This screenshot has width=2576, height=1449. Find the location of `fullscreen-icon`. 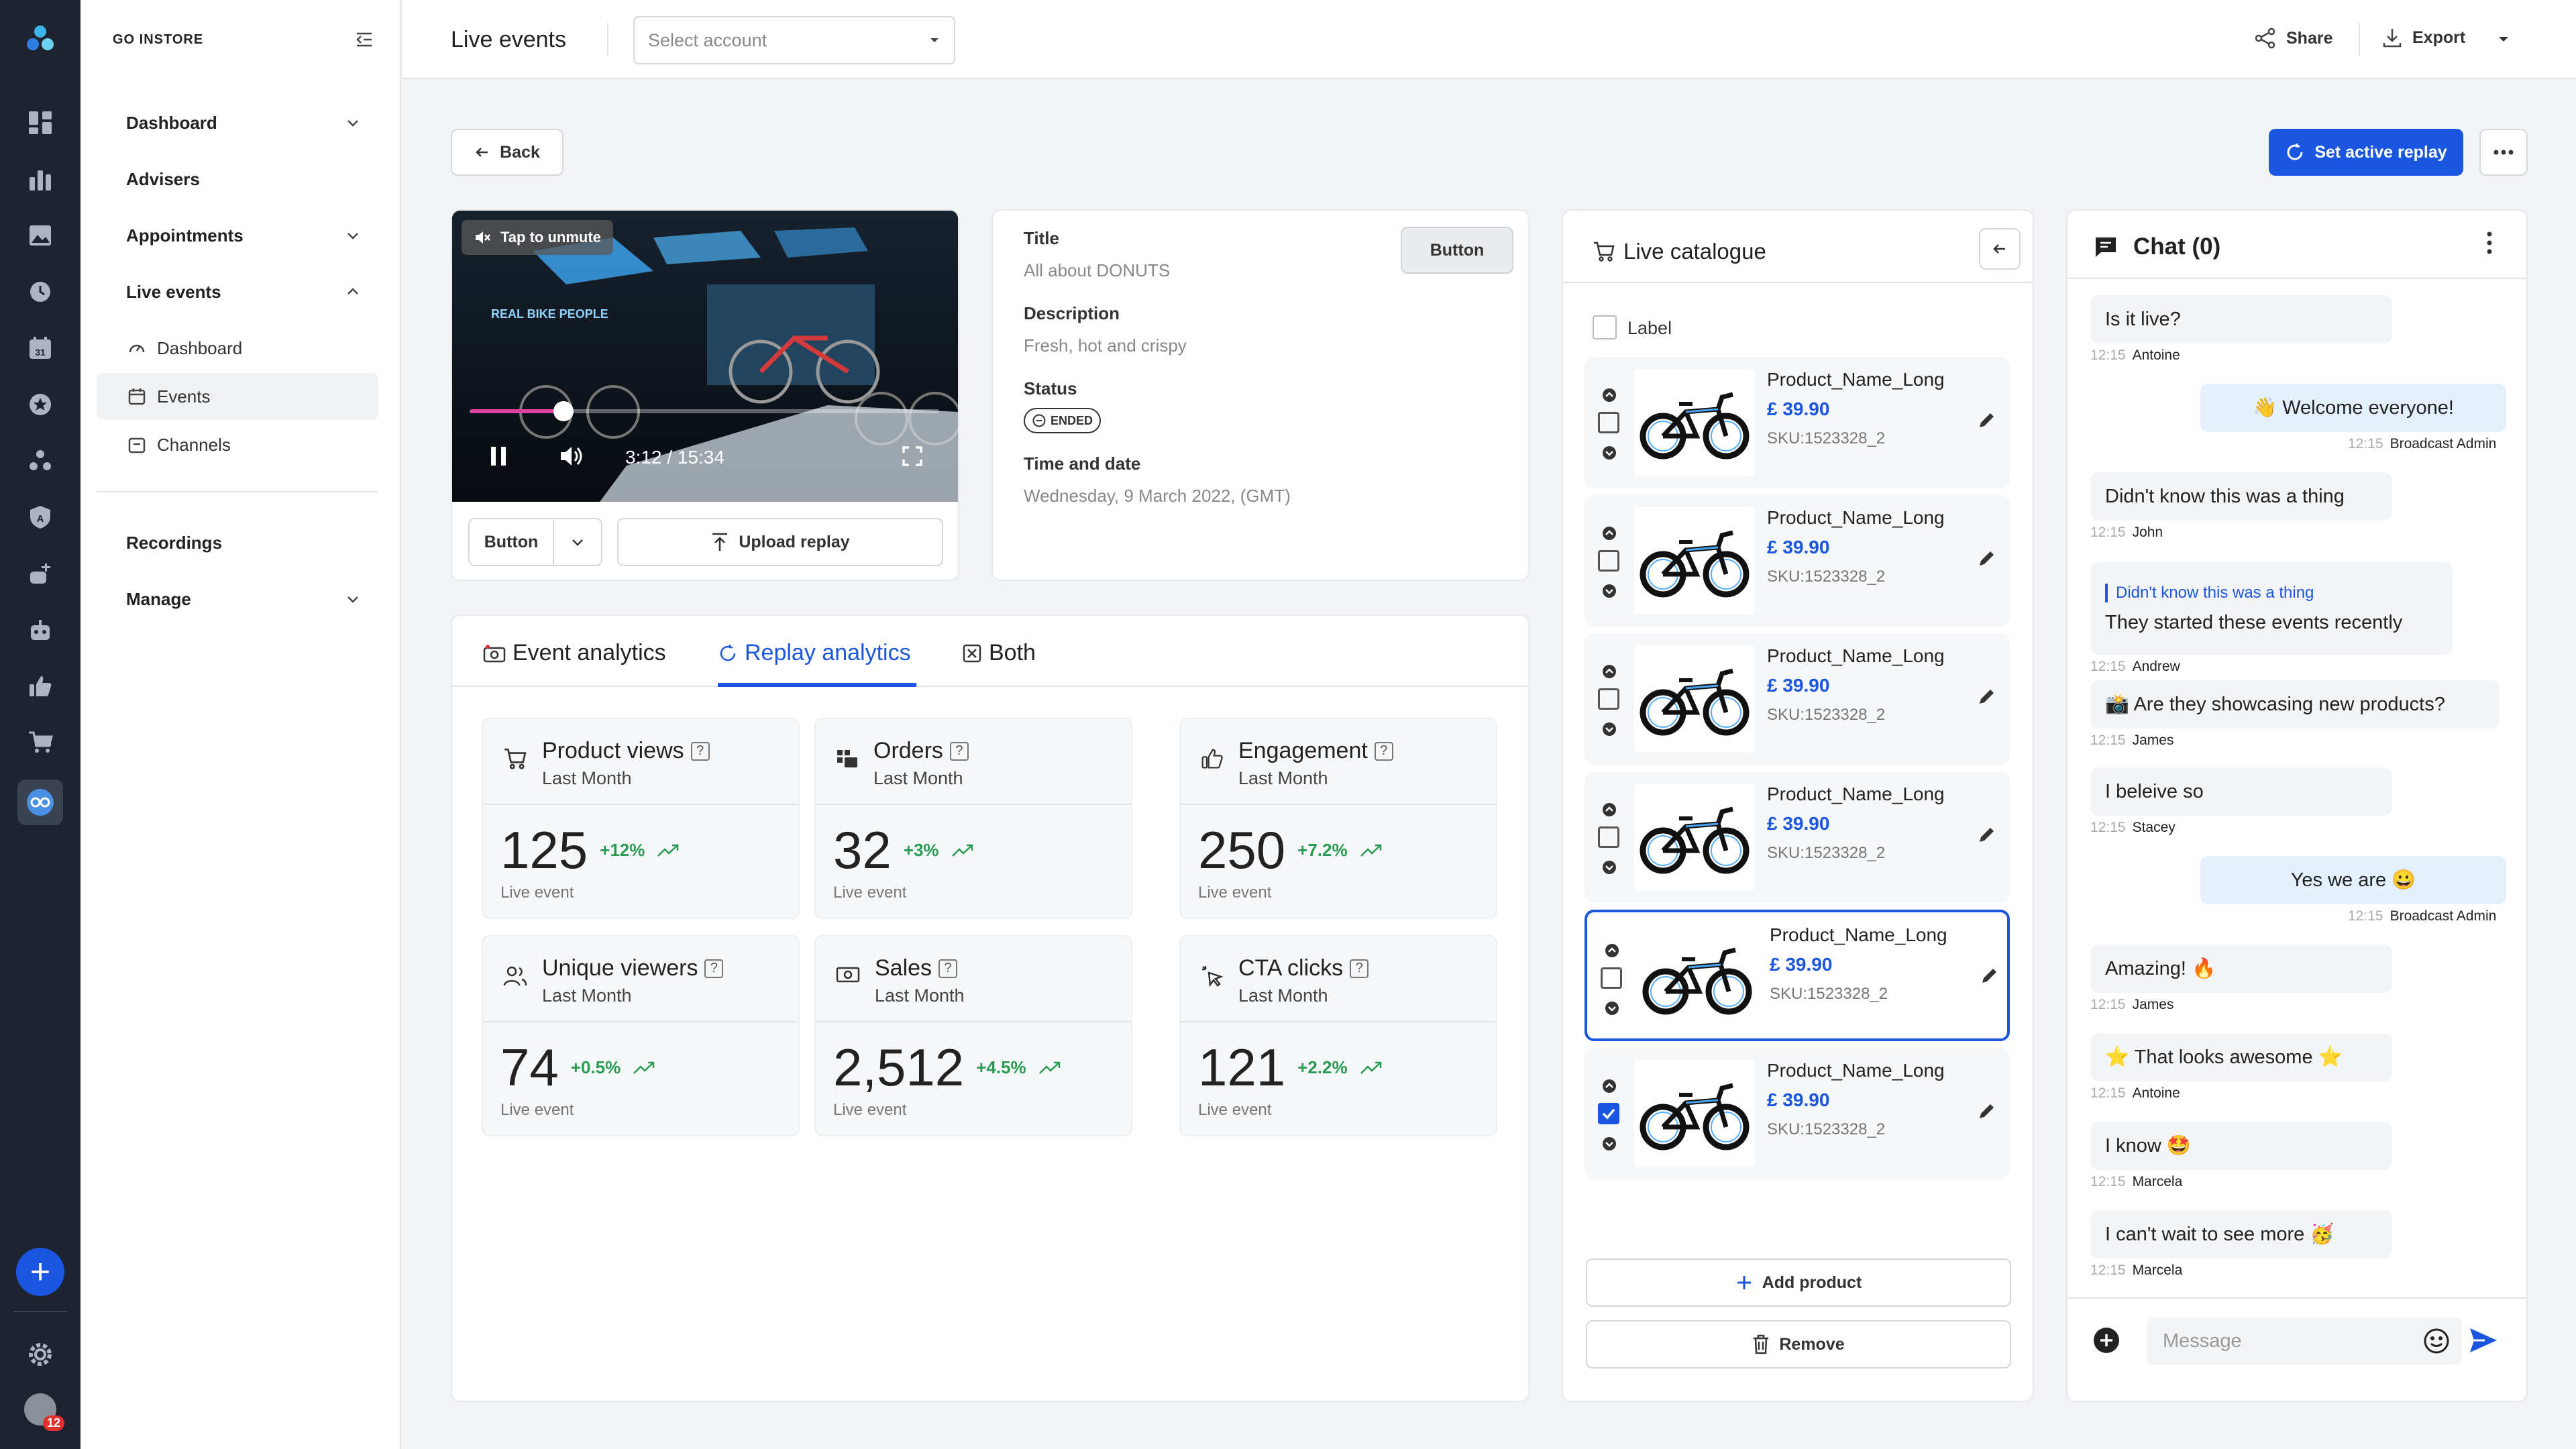

fullscreen-icon is located at coordinates (912, 456).